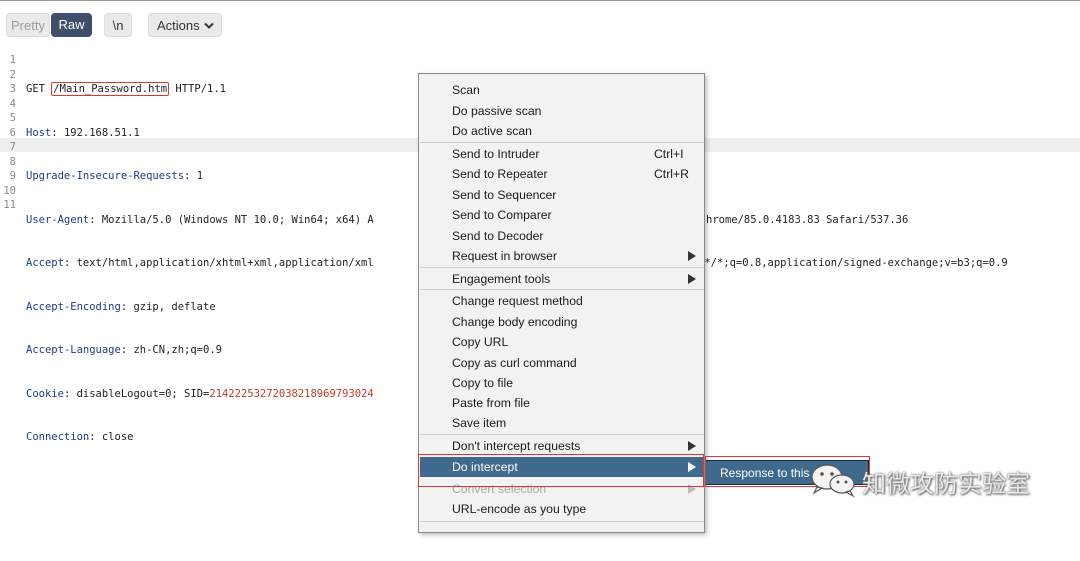 This screenshot has height=561, width=1080. Describe the element at coordinates (45, 393) in the screenshot. I see `header-name: Cookie` at that location.